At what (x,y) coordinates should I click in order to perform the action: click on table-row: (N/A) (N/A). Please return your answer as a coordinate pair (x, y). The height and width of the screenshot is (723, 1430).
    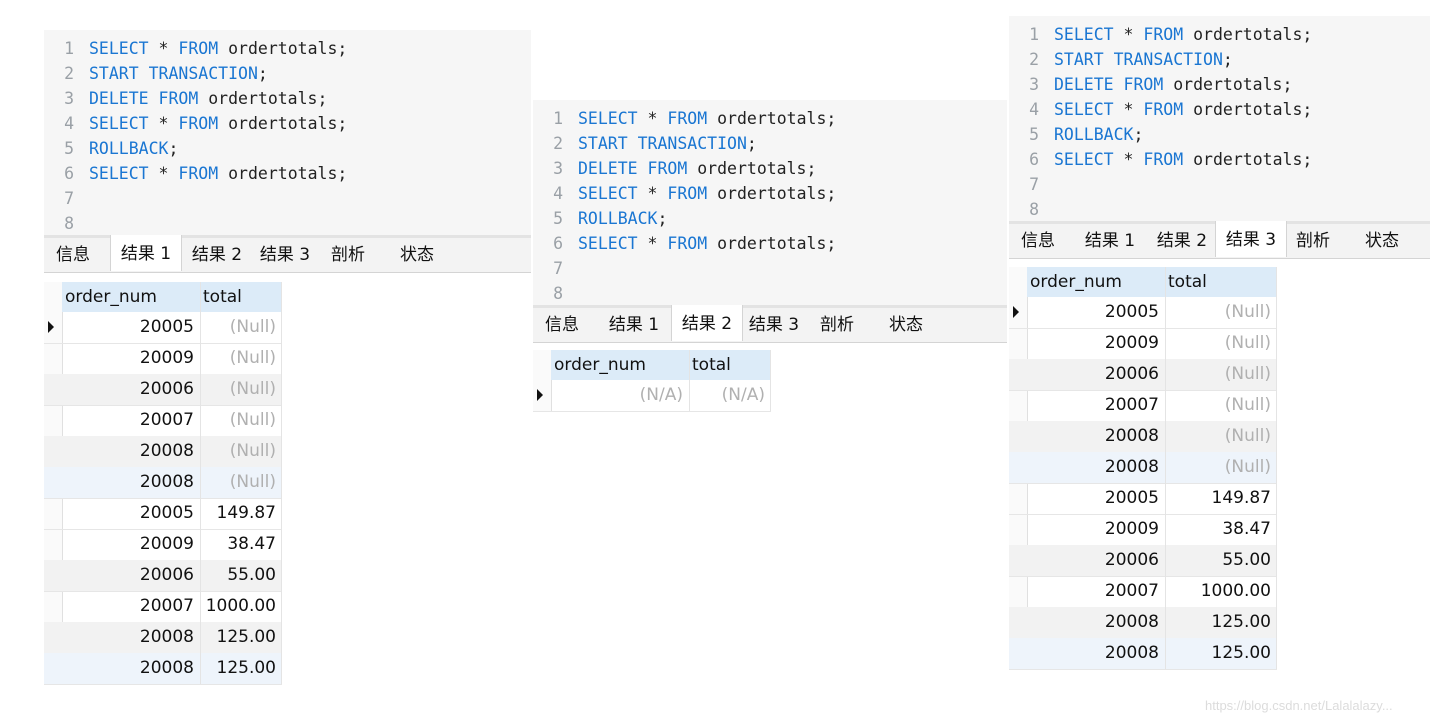
    Looking at the image, I should click on (652, 396).